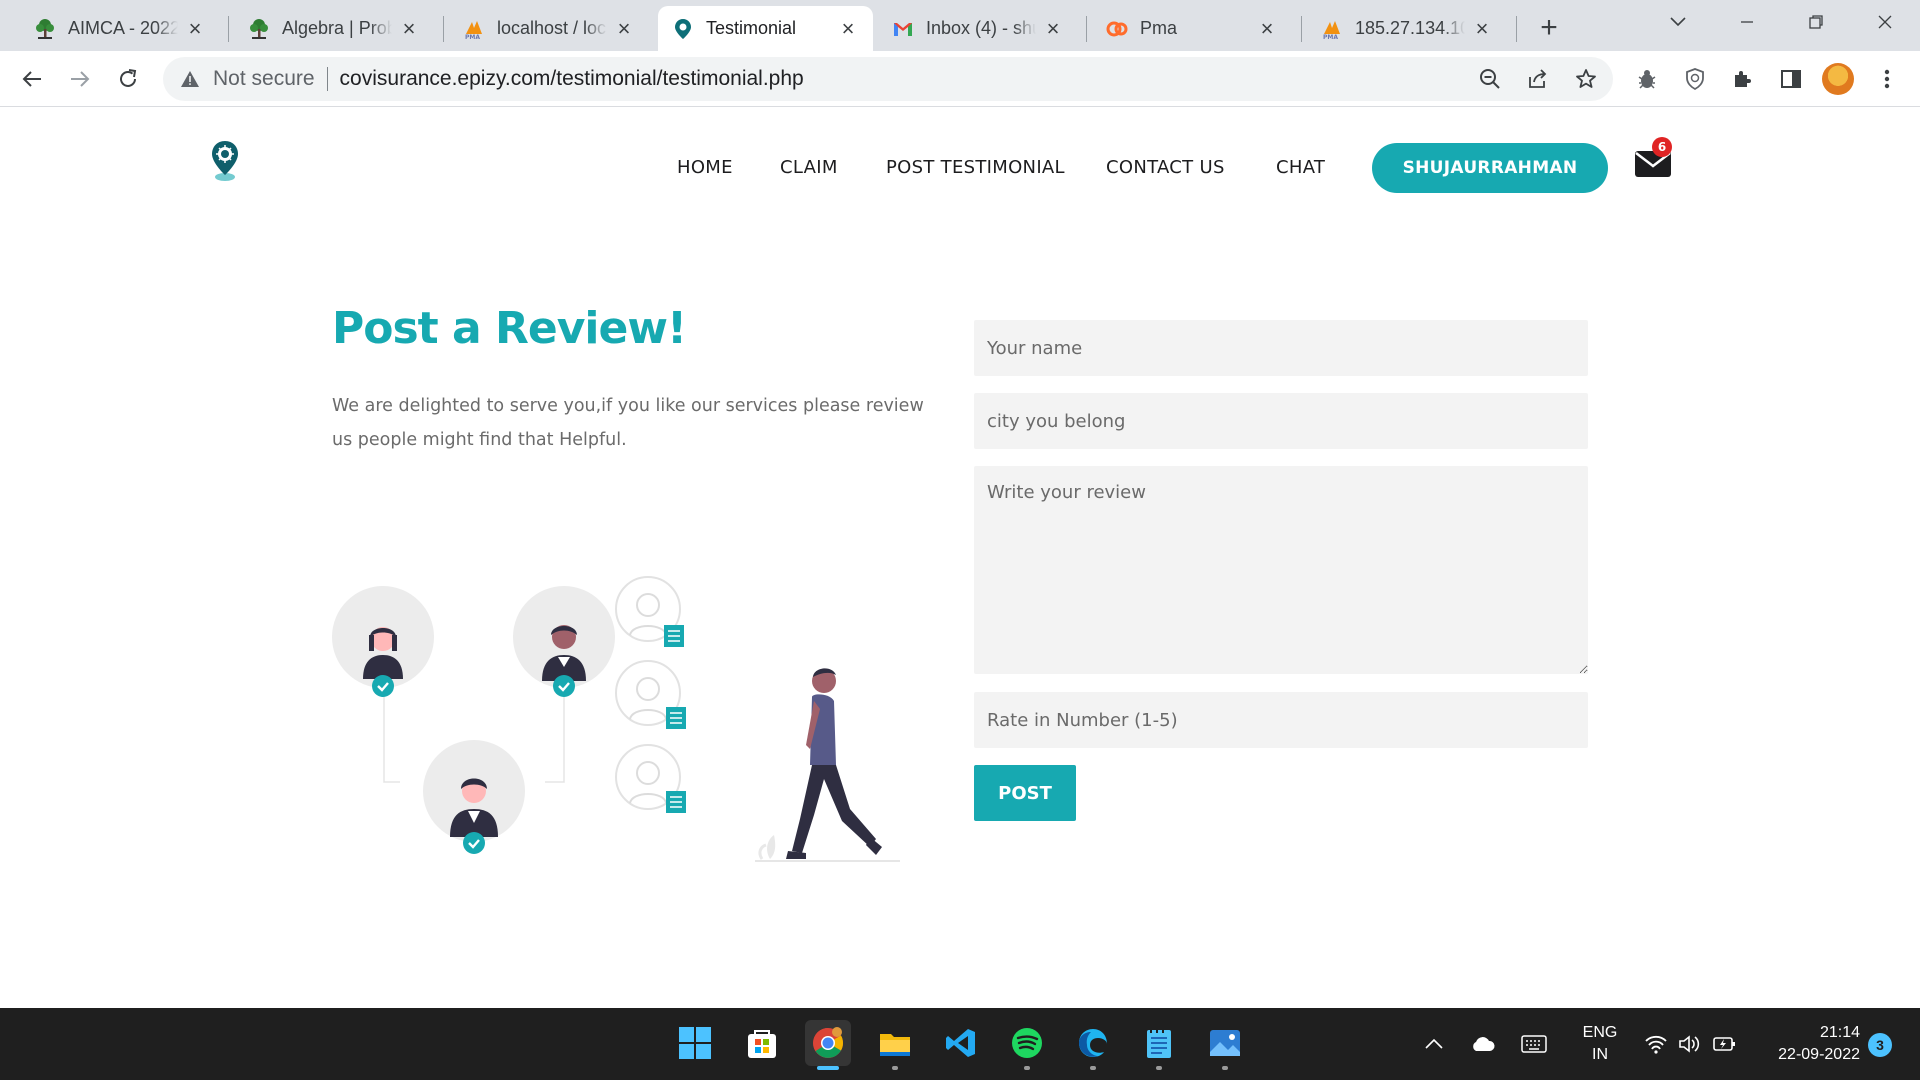  What do you see at coordinates (1025, 793) in the screenshot?
I see `post-button: POST` at bounding box center [1025, 793].